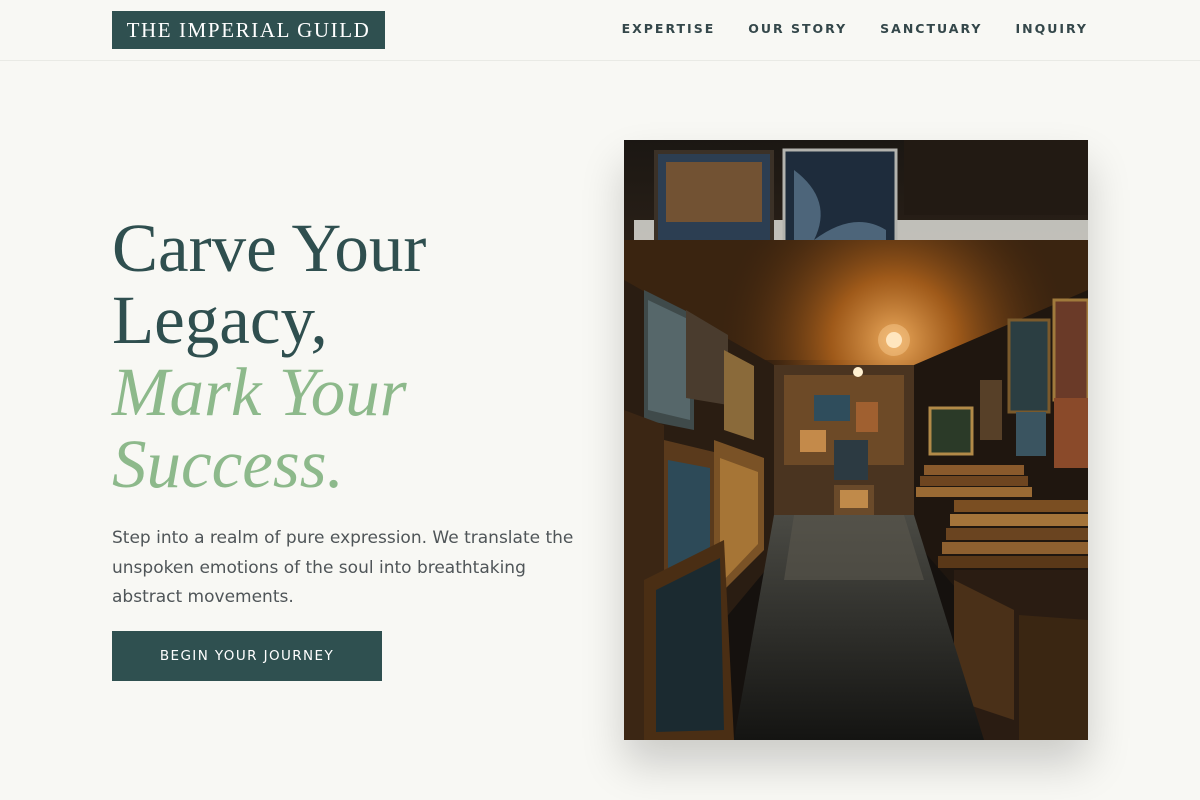 Image resolution: width=1200 pixels, height=800 pixels. Describe the element at coordinates (248, 30) in the screenshot. I see `brand-logo: THE IMPERIAL GUILD` at that location.